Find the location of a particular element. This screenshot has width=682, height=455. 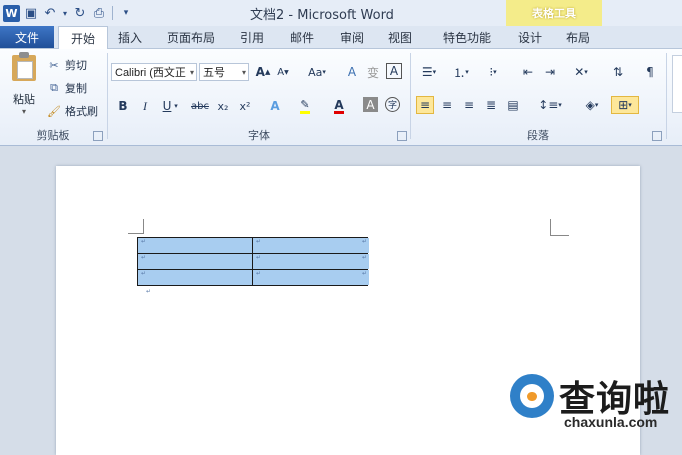

numbering-button: ⒈ ▾ is located at coordinates (461, 72).